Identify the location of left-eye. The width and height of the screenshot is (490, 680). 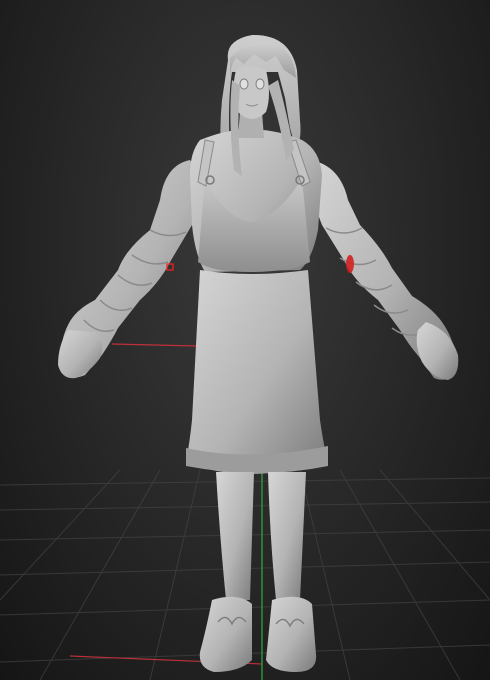
(244, 84).